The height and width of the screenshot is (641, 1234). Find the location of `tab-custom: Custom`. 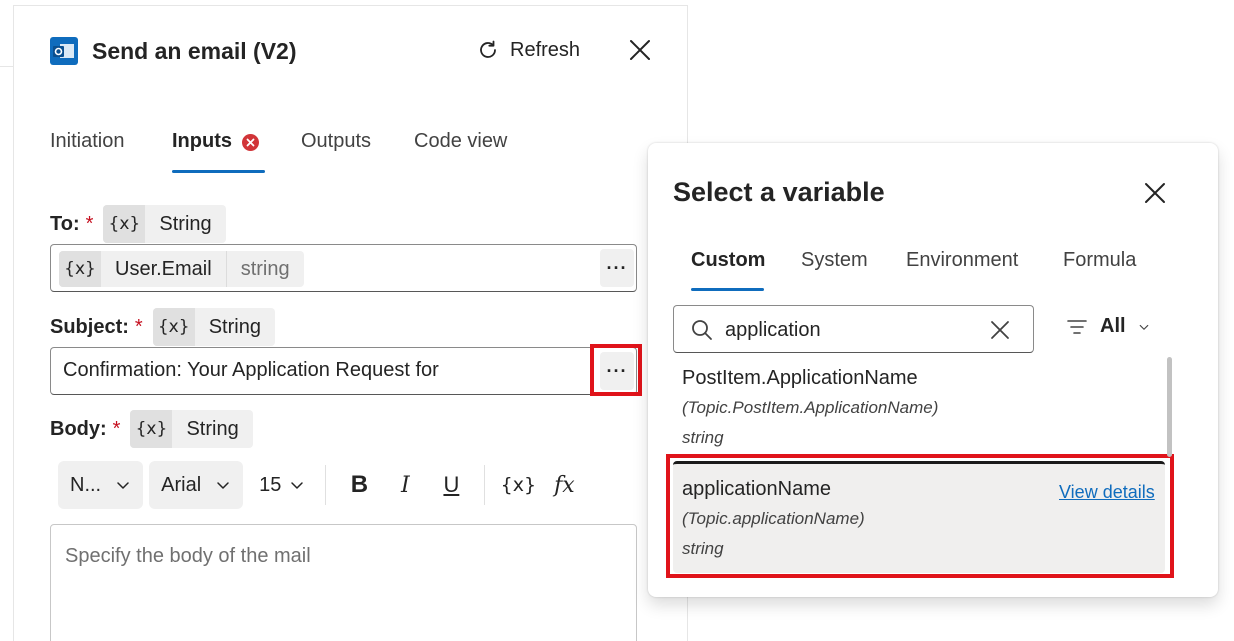

tab-custom: Custom is located at coordinates (746, 272).